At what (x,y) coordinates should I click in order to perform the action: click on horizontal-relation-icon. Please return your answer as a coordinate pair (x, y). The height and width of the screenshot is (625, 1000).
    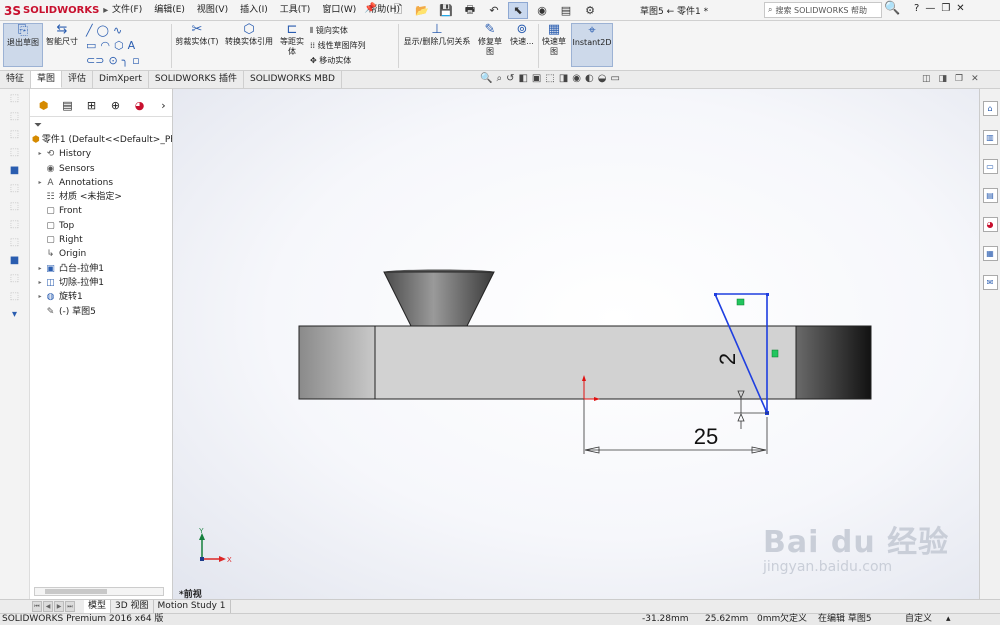
    Looking at the image, I should click on (740, 302).